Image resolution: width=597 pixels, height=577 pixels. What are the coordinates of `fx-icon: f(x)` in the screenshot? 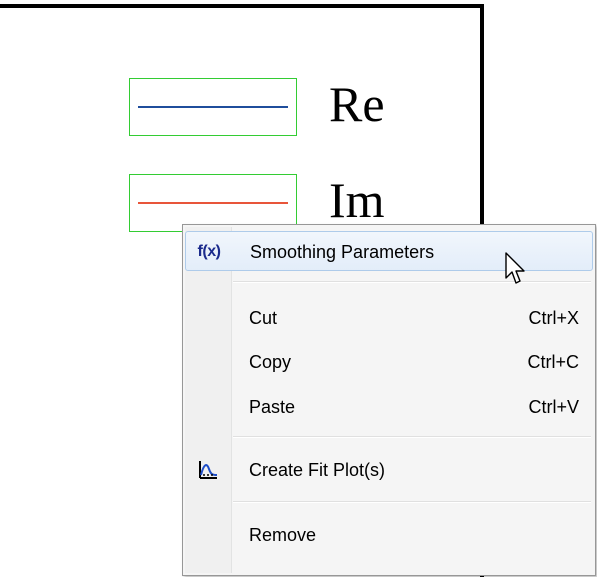 It's located at (209, 251).